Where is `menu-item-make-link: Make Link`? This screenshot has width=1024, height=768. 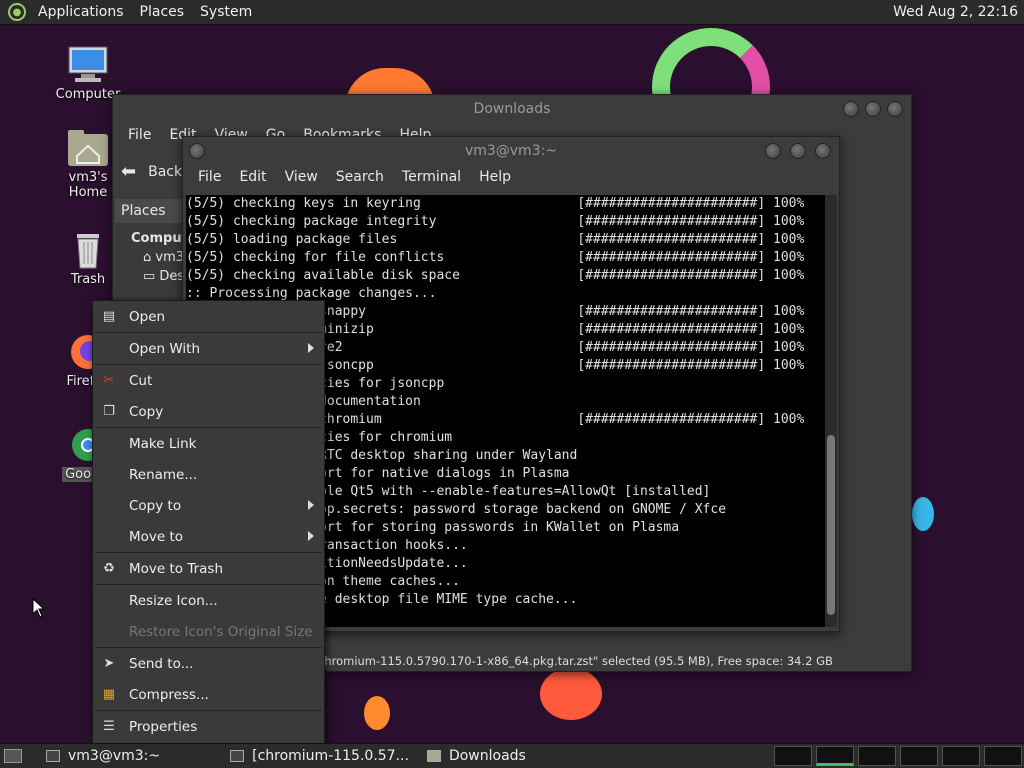 menu-item-make-link: Make Link is located at coordinates (208, 443).